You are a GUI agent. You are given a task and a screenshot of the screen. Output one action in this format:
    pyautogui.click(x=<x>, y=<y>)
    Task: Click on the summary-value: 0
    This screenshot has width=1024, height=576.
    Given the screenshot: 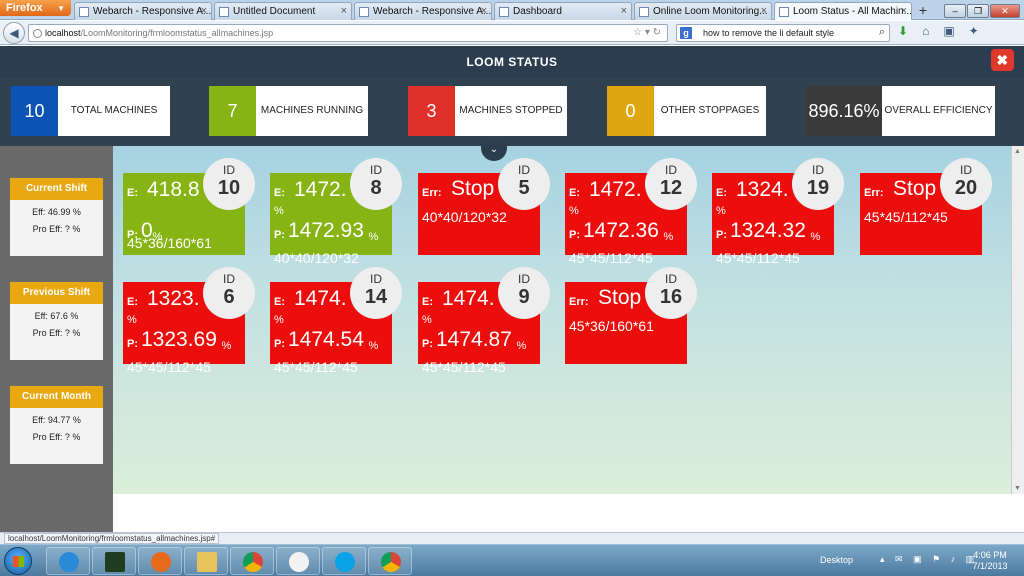 What is the action you would take?
    pyautogui.click(x=630, y=111)
    